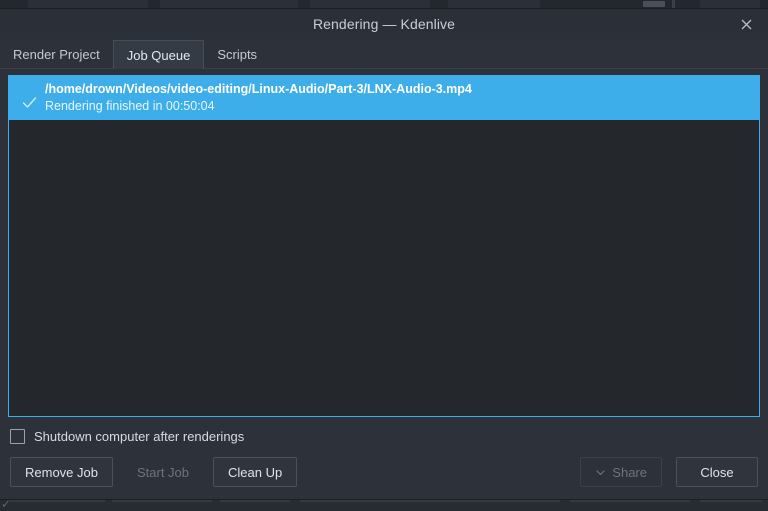 Image resolution: width=768 pixels, height=511 pixels. What do you see at coordinates (384, 436) in the screenshot?
I see `shutdown-option-row: Shutdown computer after renderings` at bounding box center [384, 436].